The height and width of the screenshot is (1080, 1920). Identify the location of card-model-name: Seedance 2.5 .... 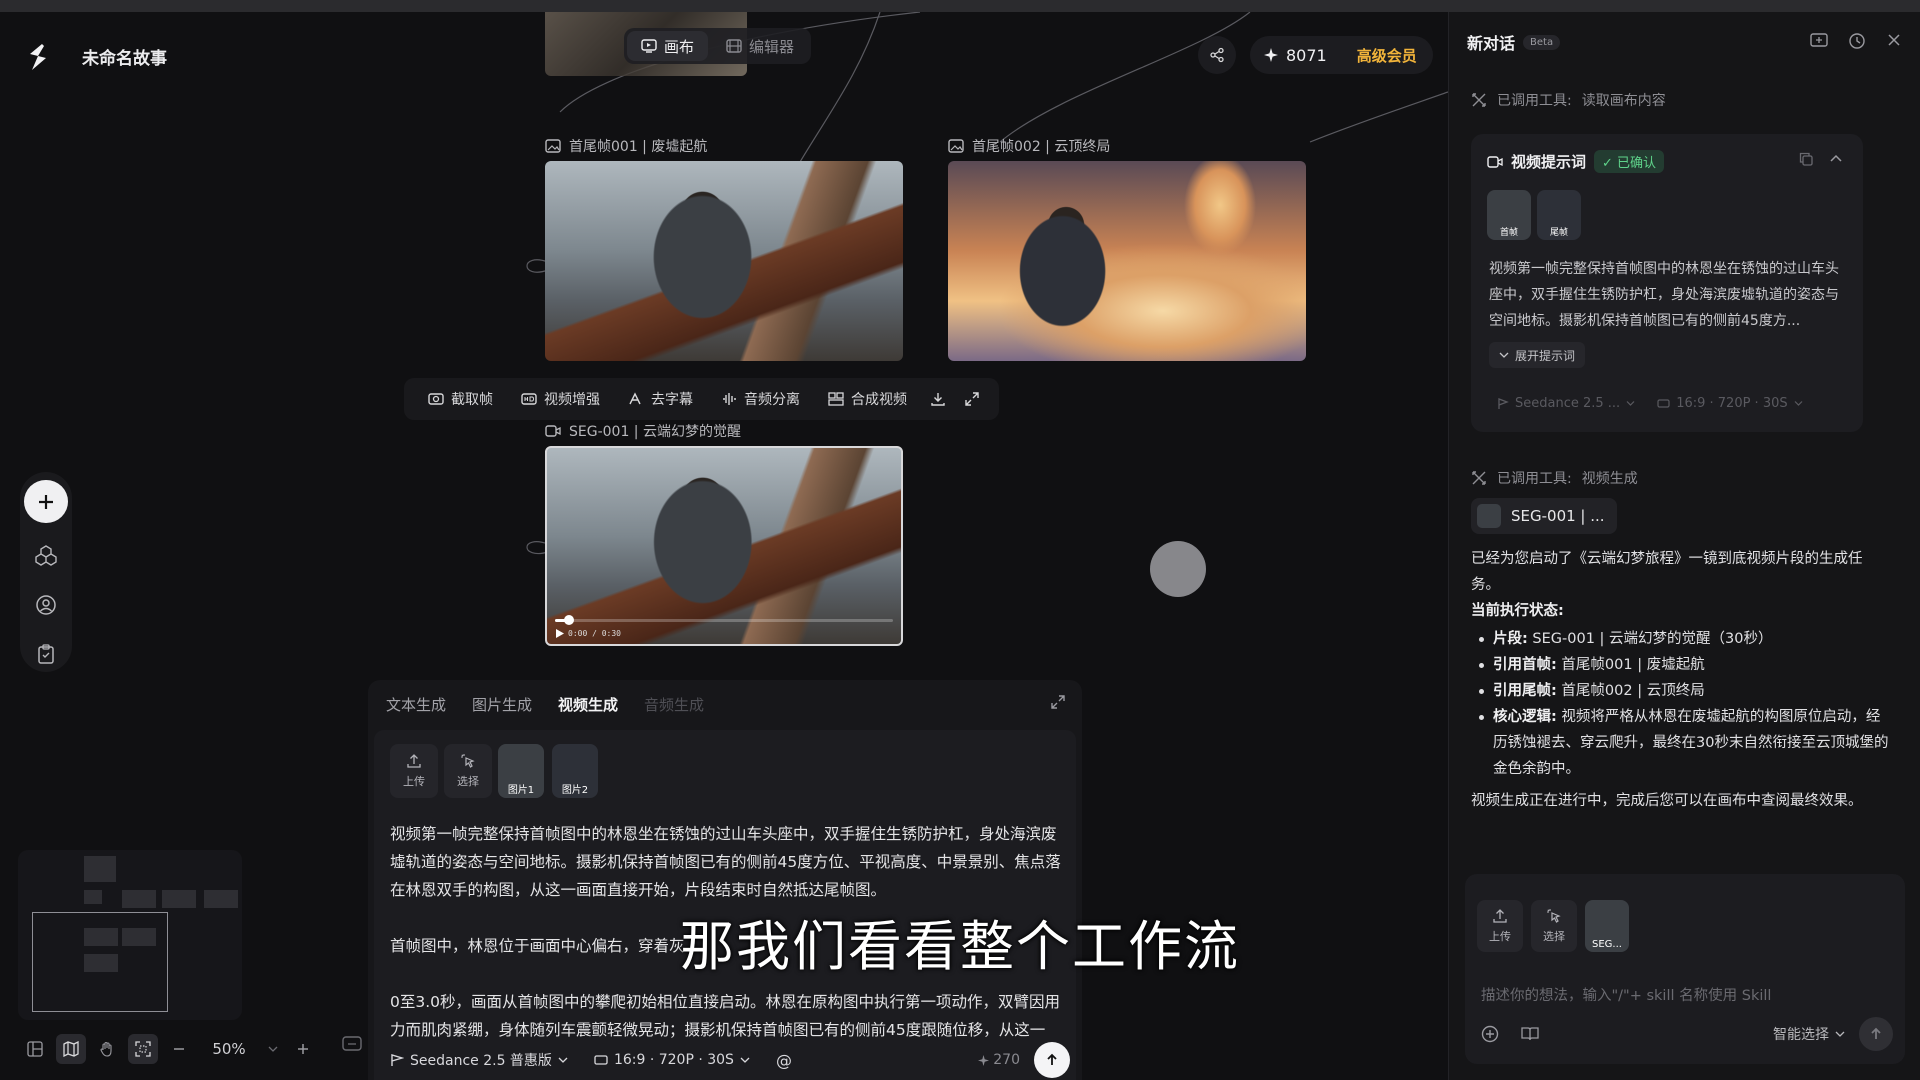
(1568, 403).